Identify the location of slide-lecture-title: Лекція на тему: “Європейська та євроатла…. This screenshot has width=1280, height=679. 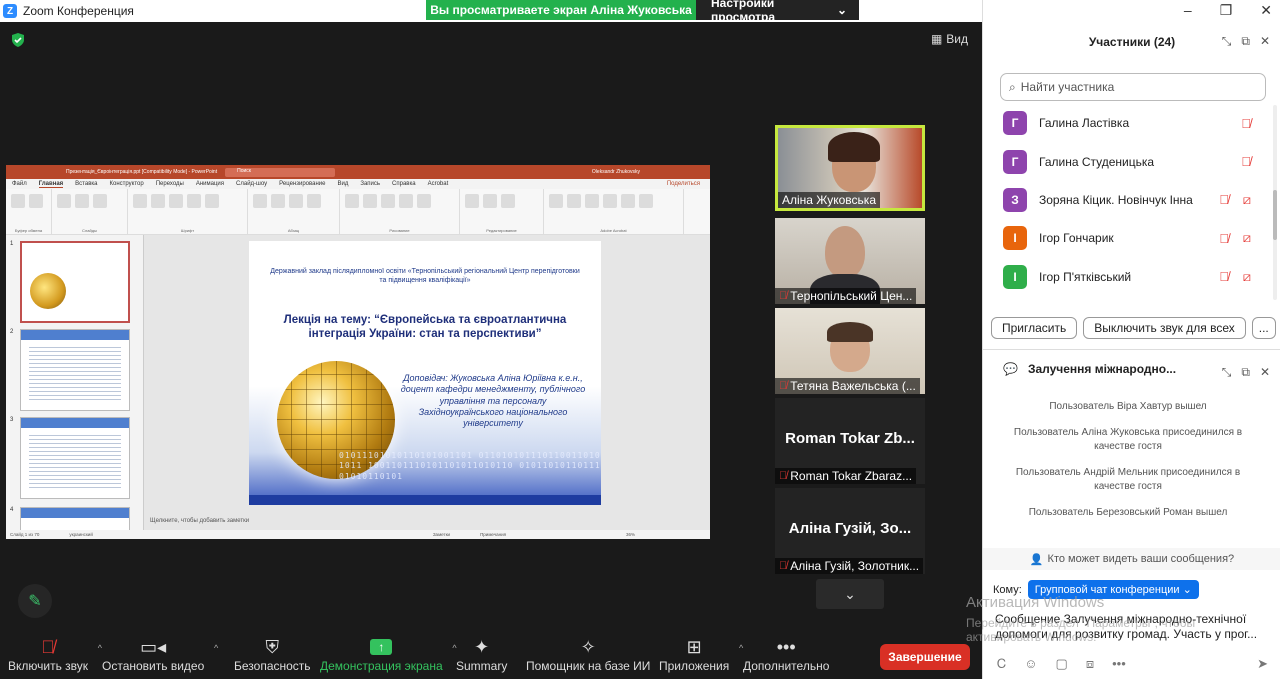
(425, 327).